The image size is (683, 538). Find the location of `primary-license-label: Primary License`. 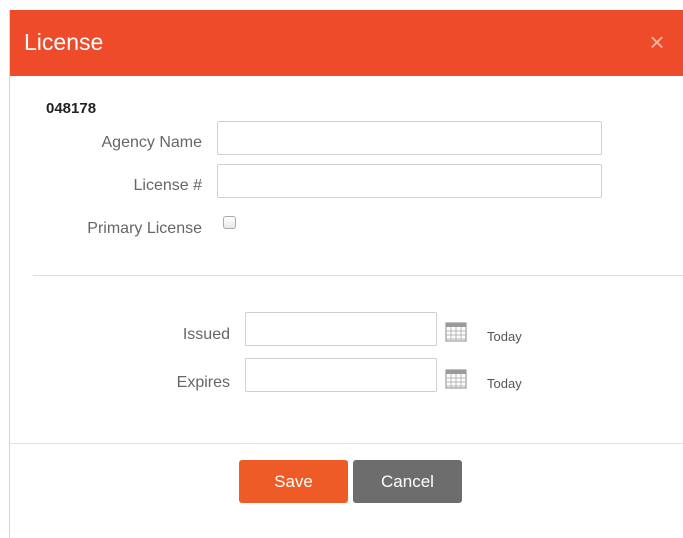

primary-license-label: Primary License is located at coordinates (144, 228).